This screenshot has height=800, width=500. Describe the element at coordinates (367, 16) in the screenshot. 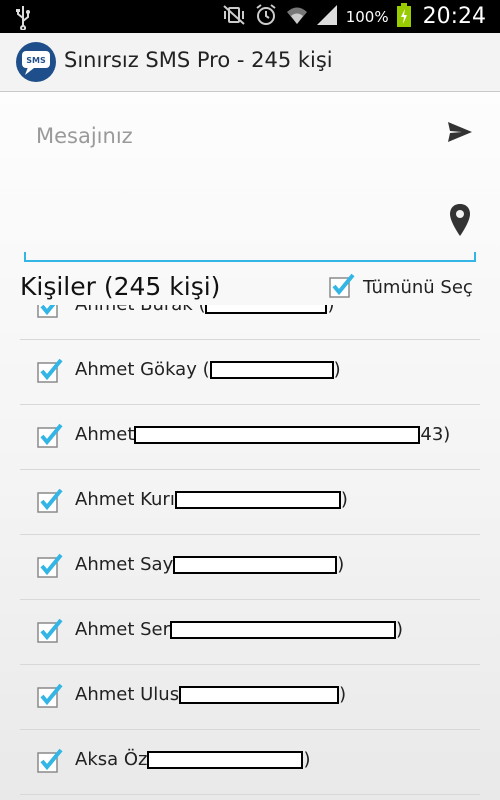

I see `battery-percent: 100%` at that location.